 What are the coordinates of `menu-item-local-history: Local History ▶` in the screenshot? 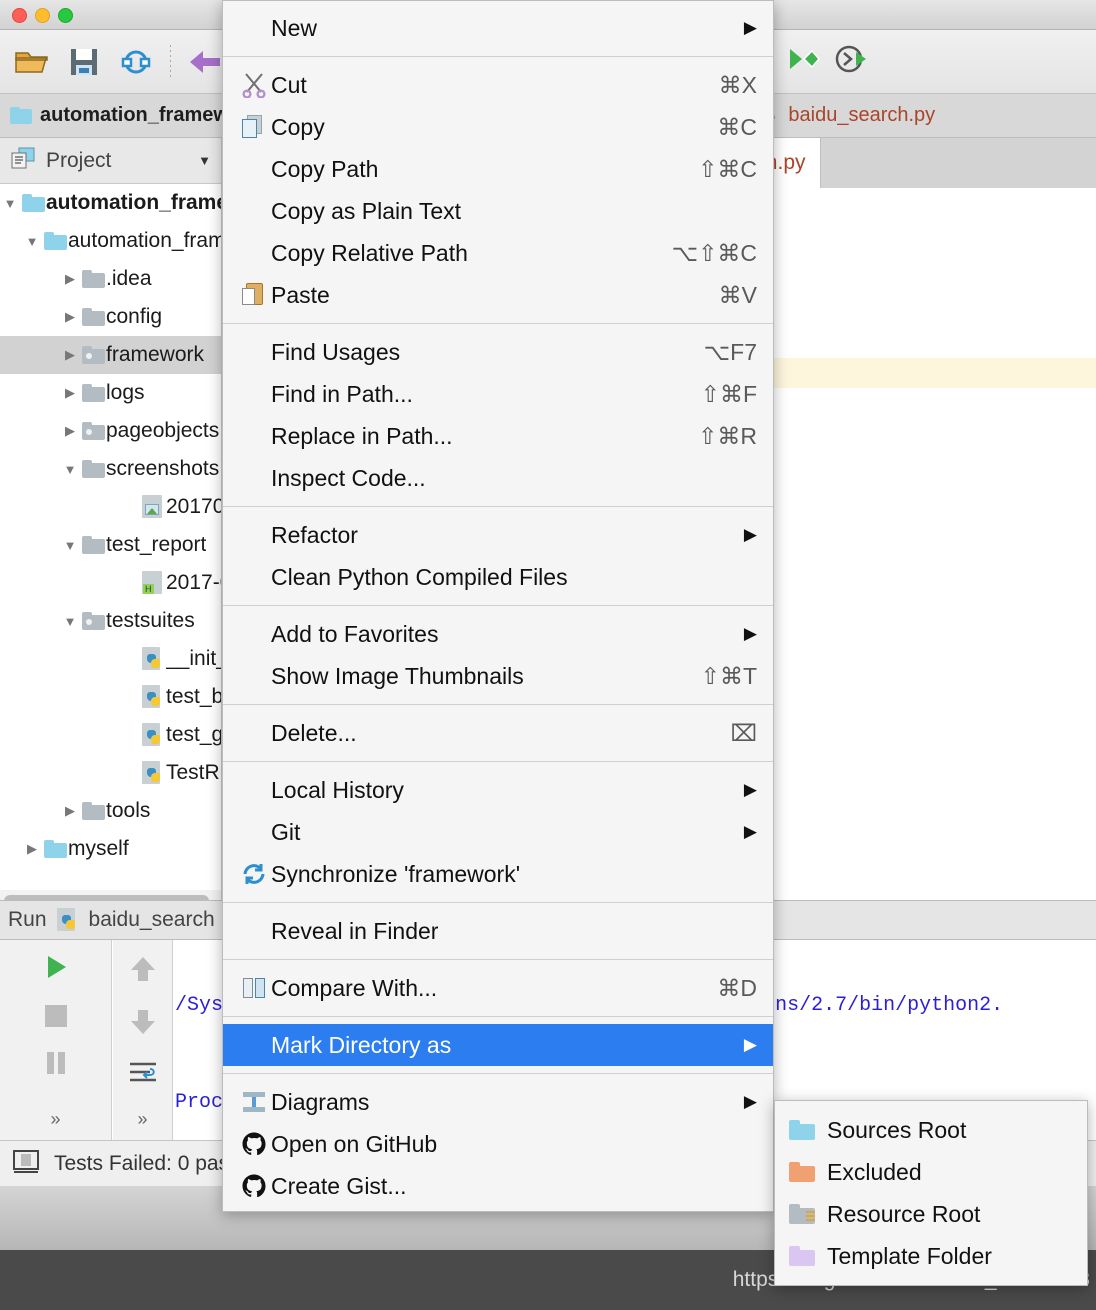 It's located at (498, 790).